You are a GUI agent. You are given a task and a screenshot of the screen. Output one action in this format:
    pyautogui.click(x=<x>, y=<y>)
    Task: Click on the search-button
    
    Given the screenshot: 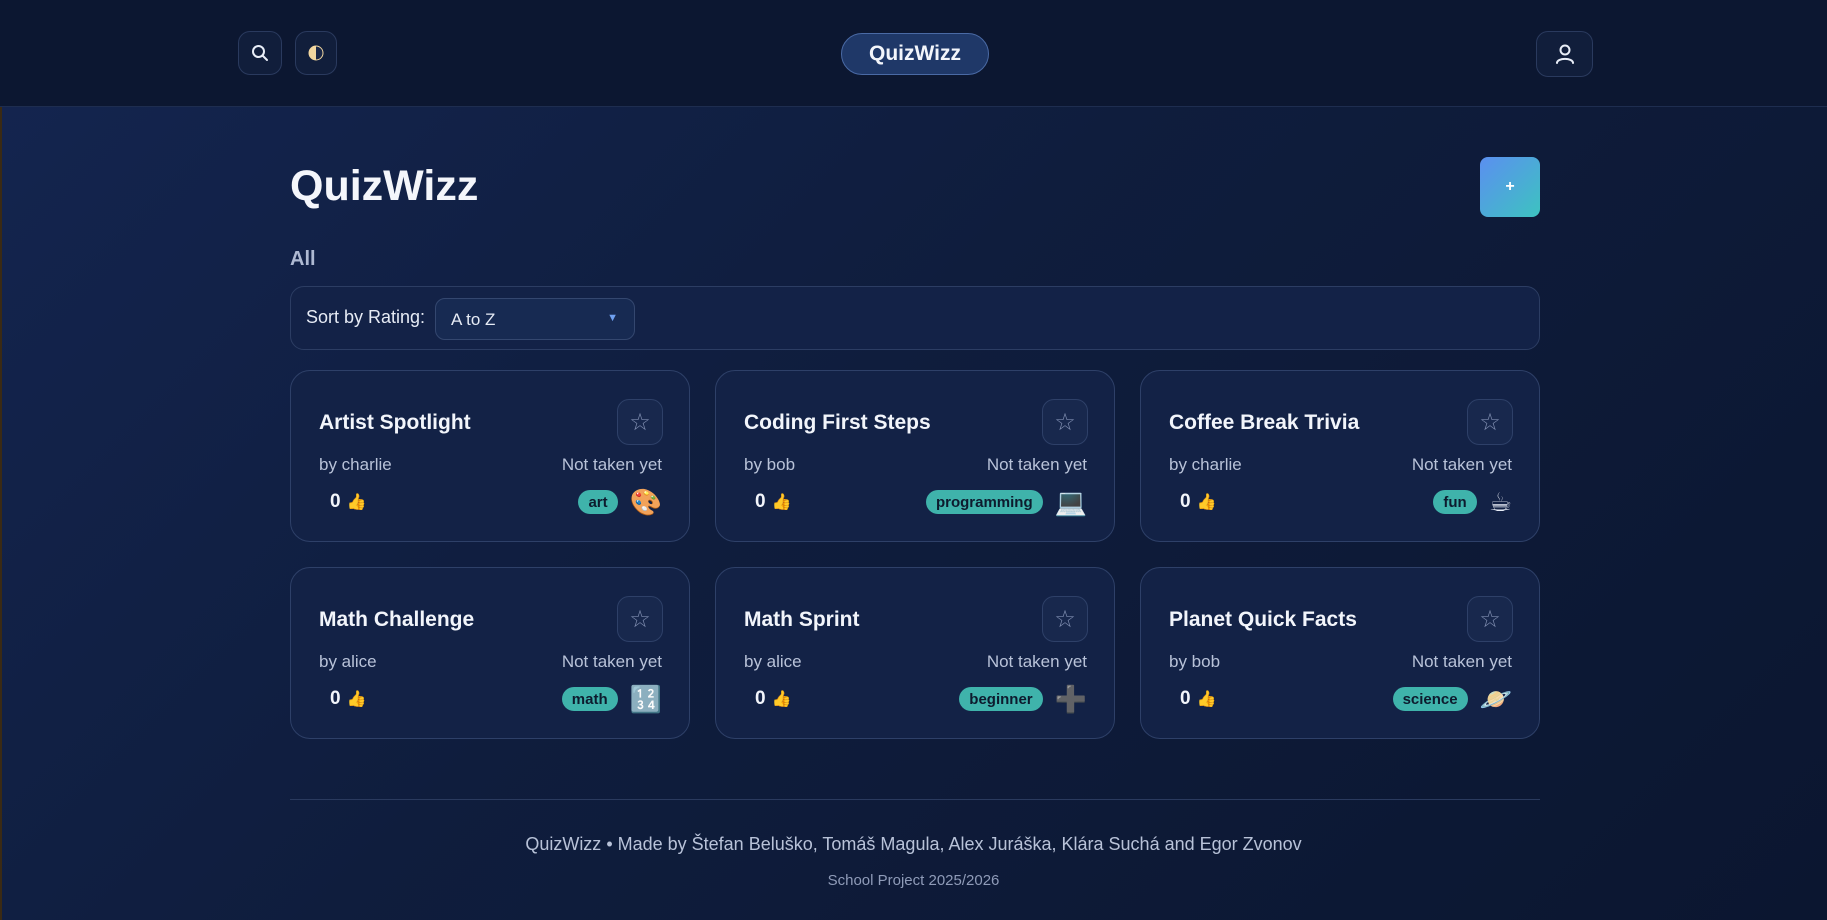 What is the action you would take?
    pyautogui.click(x=260, y=53)
    